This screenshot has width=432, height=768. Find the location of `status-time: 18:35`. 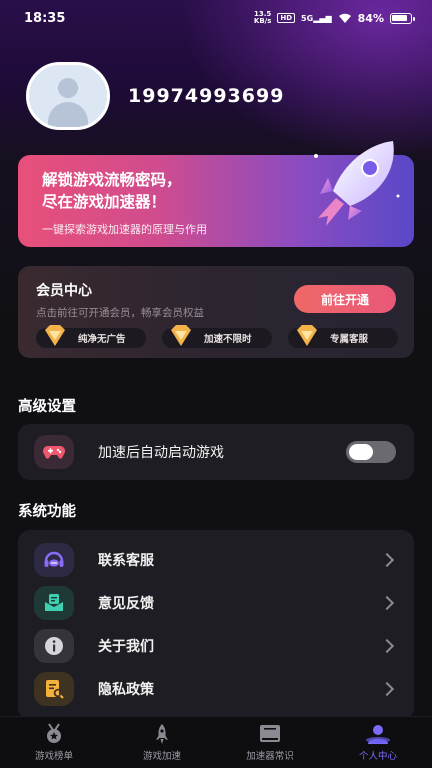

status-time: 18:35 is located at coordinates (45, 18).